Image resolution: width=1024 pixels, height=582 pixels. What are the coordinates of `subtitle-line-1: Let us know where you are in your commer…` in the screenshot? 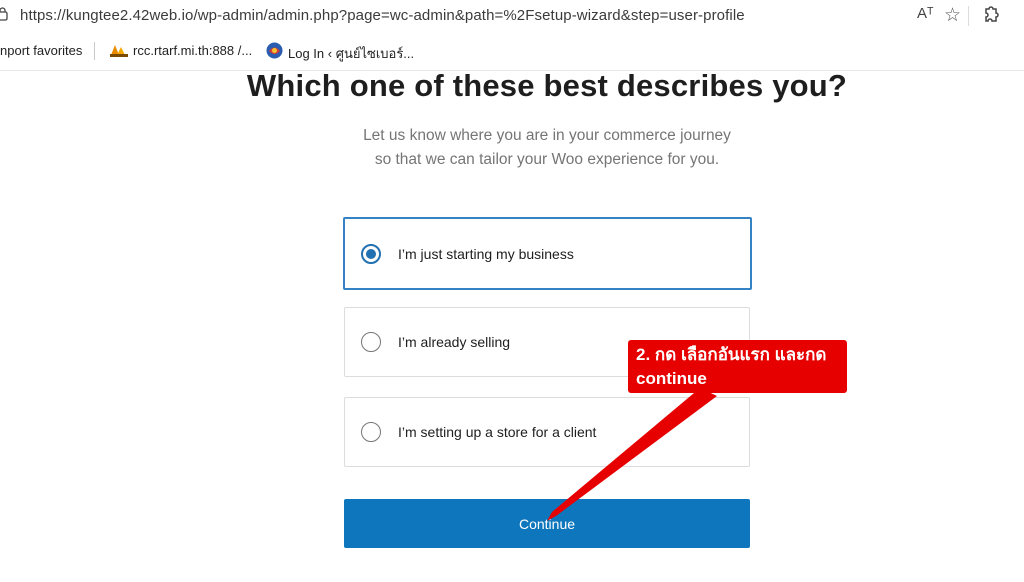 It's located at (547, 135).